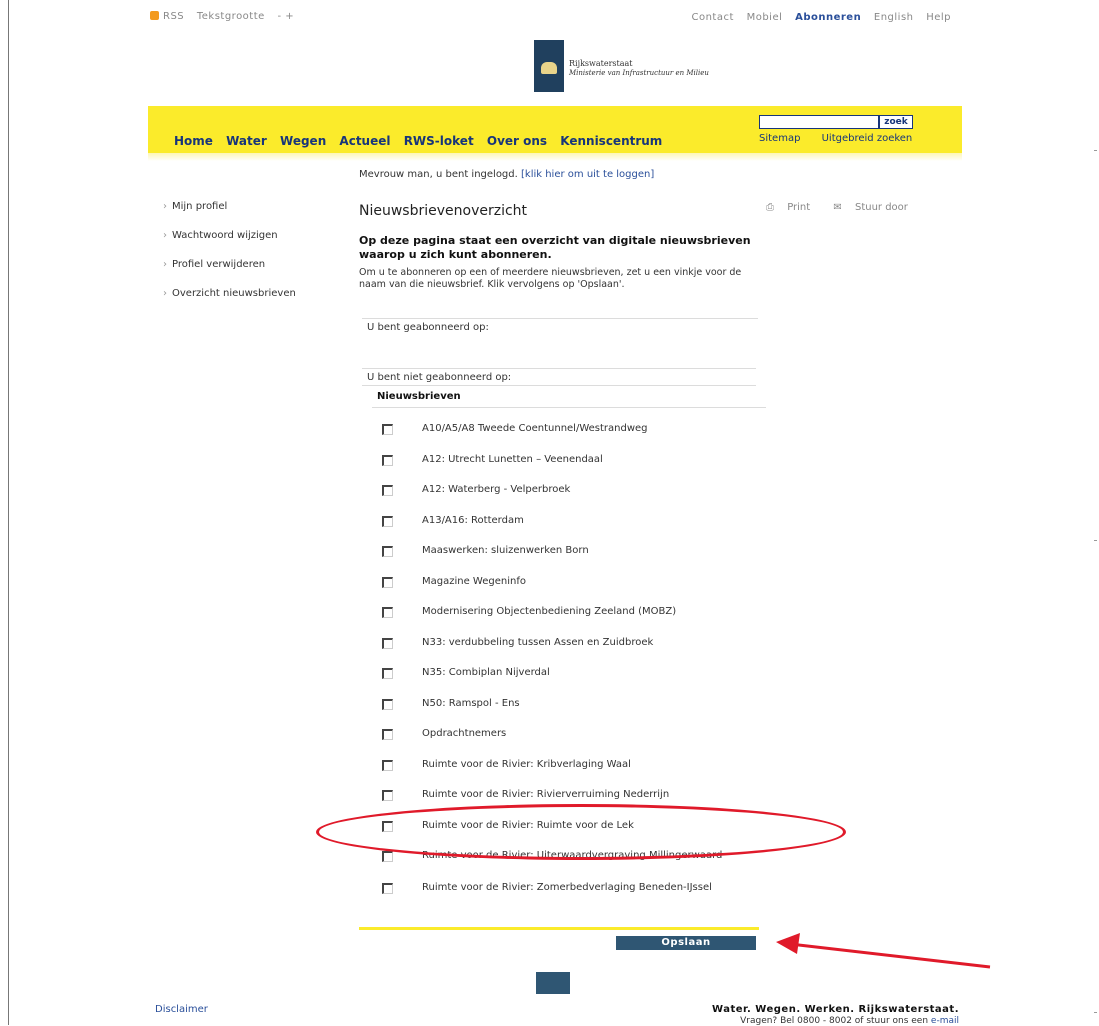 Image resolution: width=1099 pixels, height=1026 pixels. Describe the element at coordinates (303, 141) in the screenshot. I see `nav-item-wegen: Wegen` at that location.